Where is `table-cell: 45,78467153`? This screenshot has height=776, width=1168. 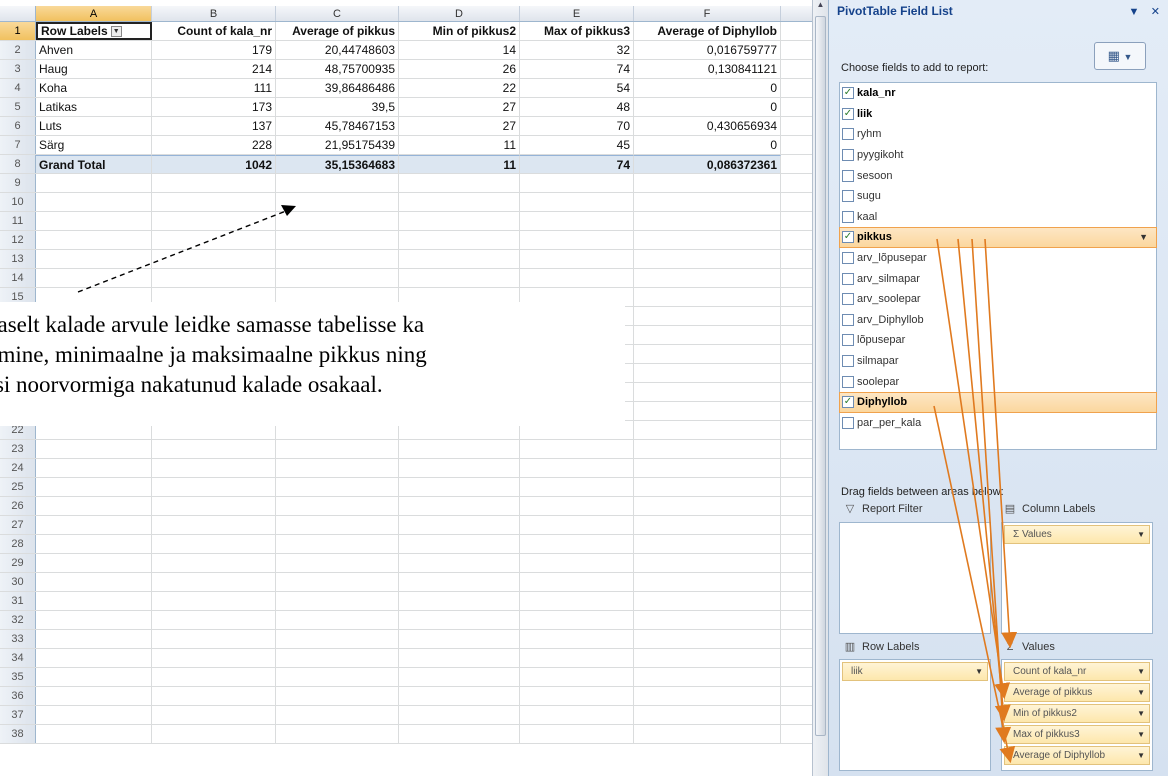
table-cell: 45,78467153 is located at coordinates (337, 126).